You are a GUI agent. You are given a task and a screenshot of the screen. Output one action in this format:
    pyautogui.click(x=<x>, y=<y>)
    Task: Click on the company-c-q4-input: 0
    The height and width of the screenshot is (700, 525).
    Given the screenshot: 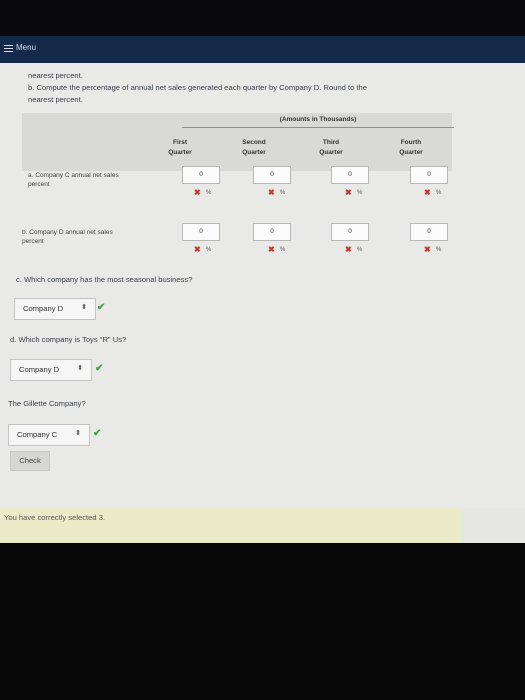 What is the action you would take?
    pyautogui.click(x=429, y=175)
    